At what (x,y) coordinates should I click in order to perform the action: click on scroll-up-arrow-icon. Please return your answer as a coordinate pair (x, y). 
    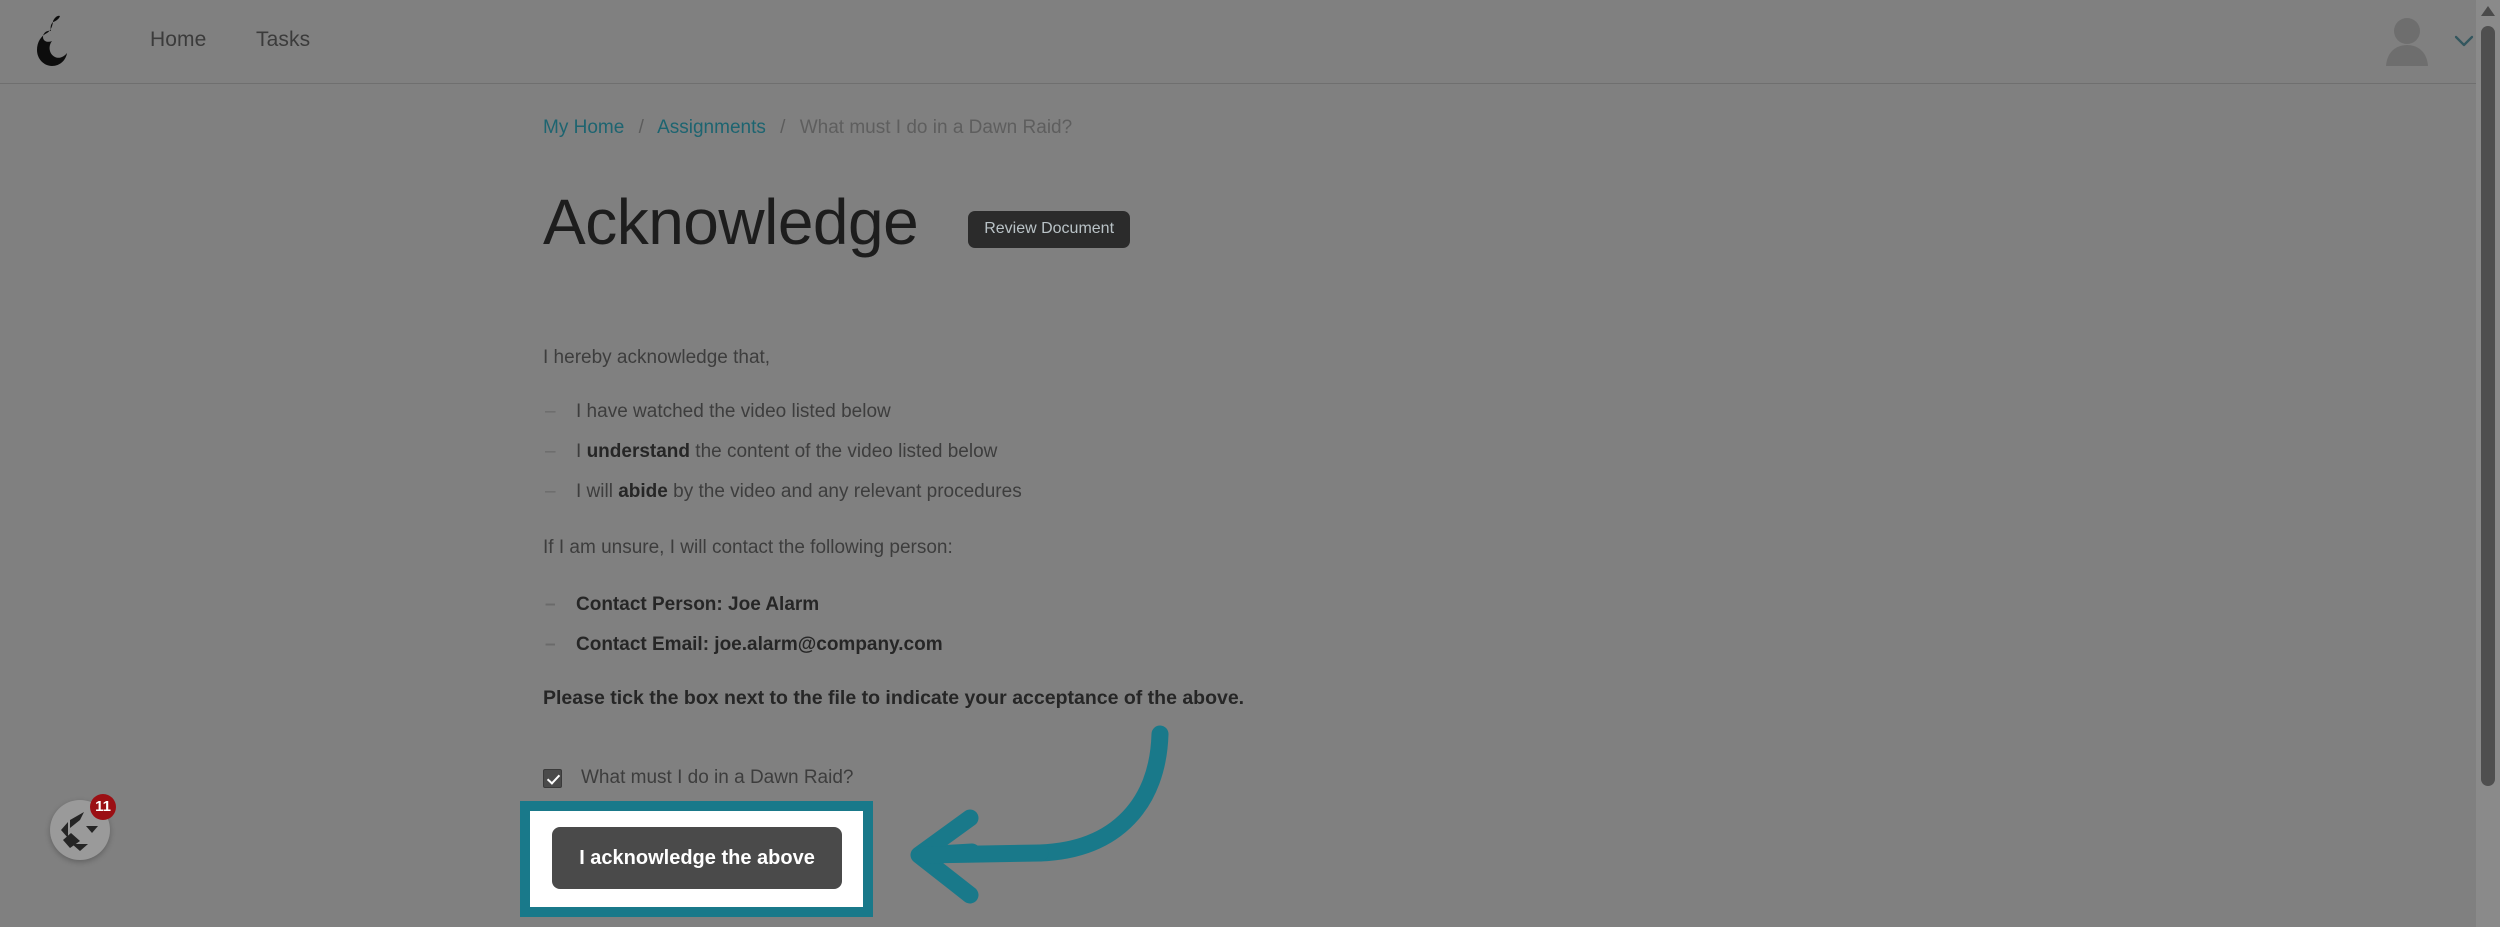
    Looking at the image, I should click on (2488, 11).